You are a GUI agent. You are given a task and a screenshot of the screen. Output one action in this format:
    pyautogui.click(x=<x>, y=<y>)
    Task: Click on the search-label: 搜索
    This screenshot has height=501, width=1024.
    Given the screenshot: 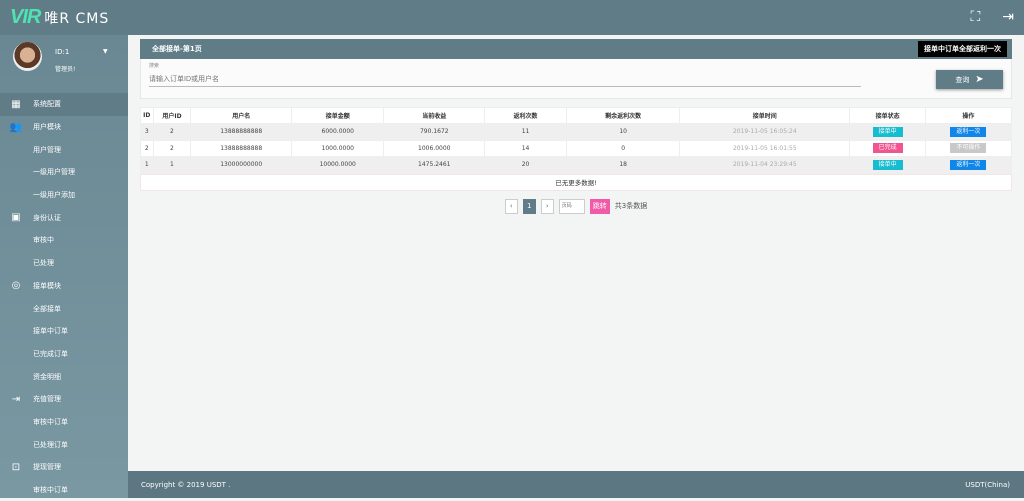 What is the action you would take?
    pyautogui.click(x=154, y=66)
    